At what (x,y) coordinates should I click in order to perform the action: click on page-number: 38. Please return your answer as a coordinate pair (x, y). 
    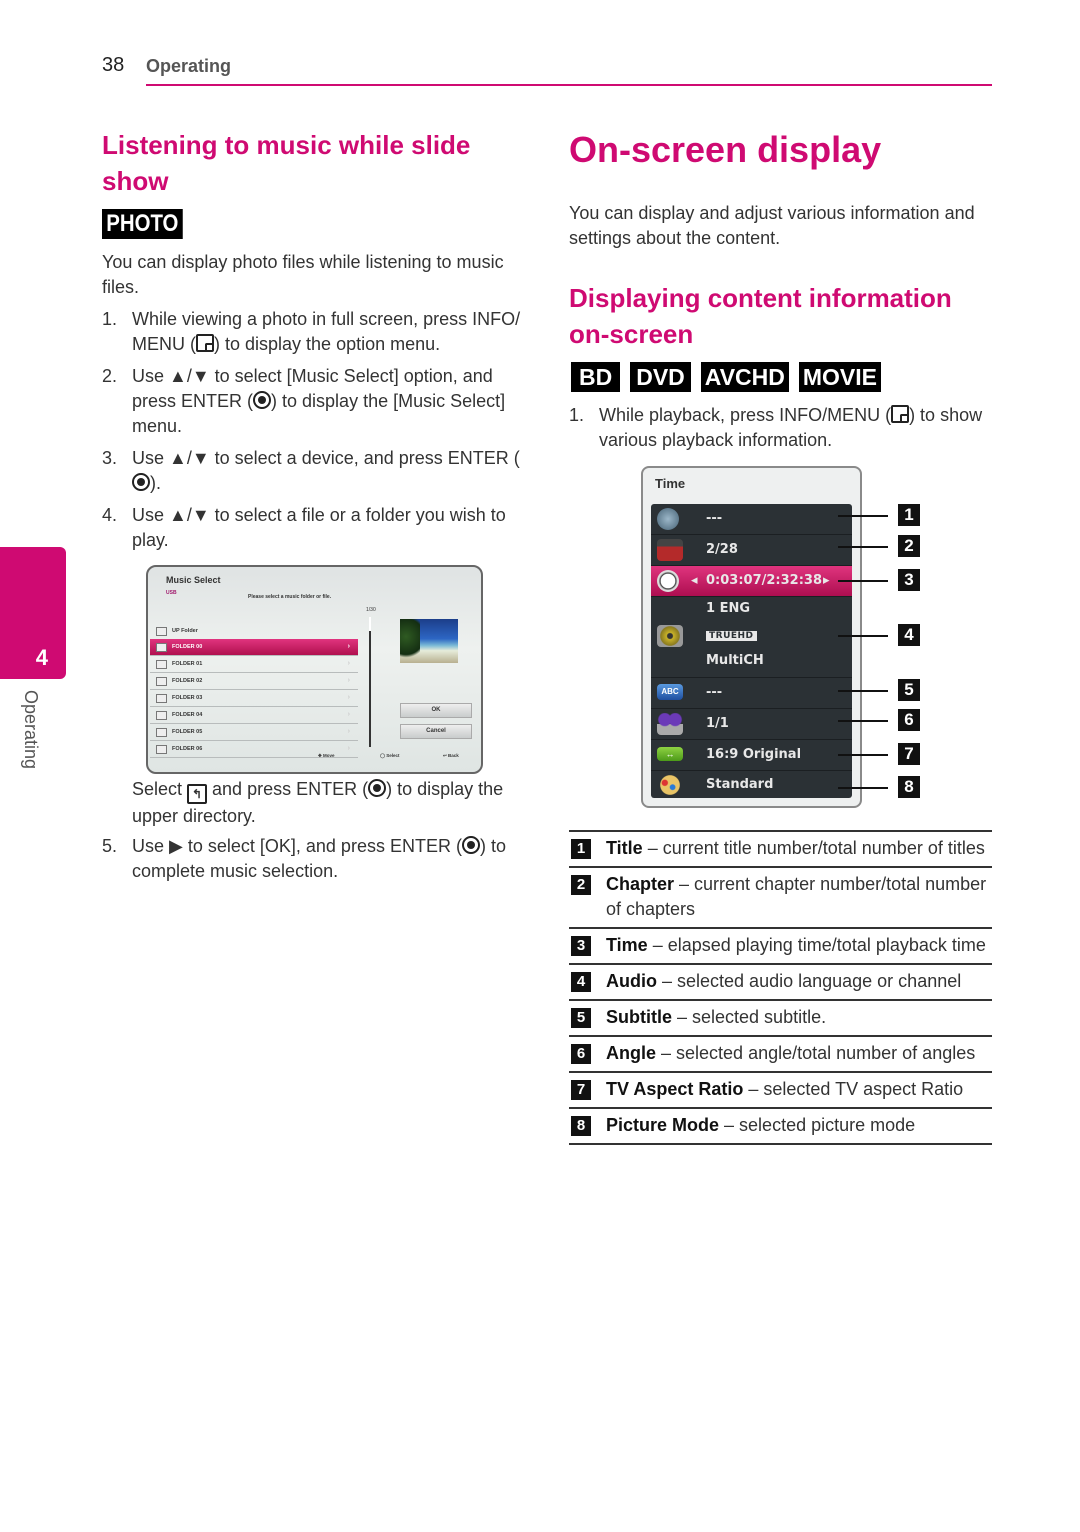
    Looking at the image, I should click on (113, 65).